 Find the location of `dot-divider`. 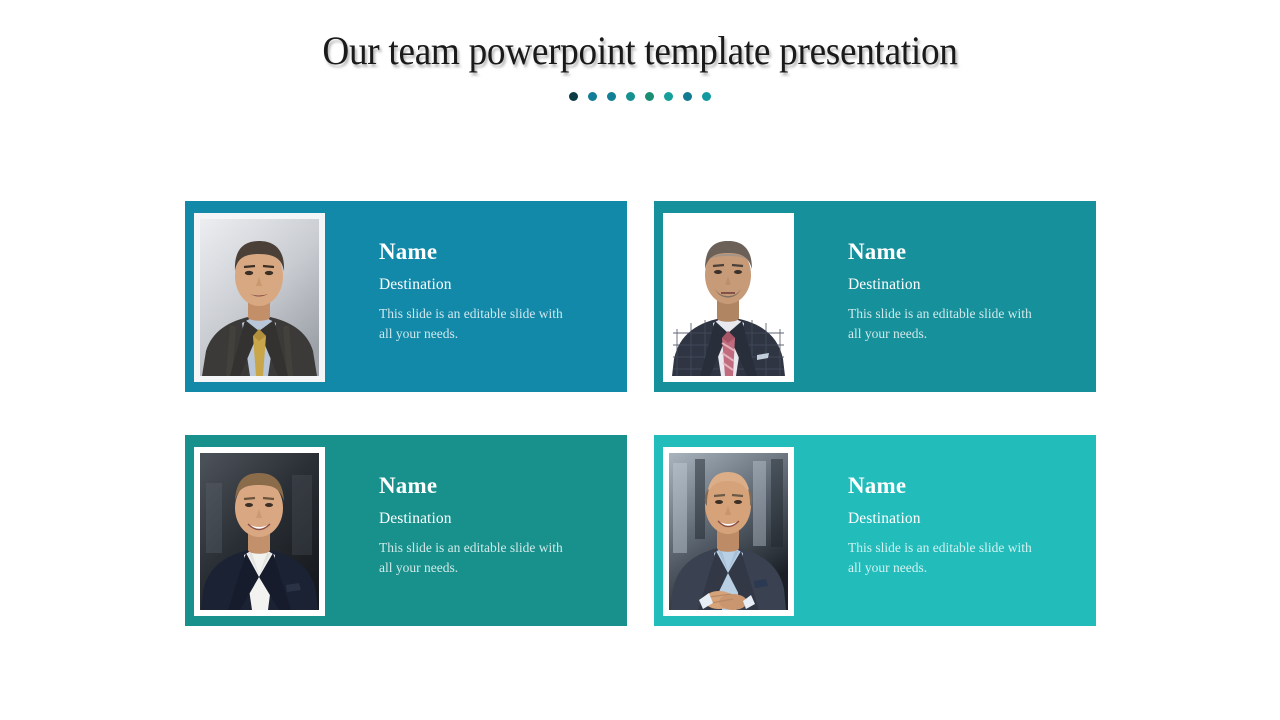

dot-divider is located at coordinates (640, 96).